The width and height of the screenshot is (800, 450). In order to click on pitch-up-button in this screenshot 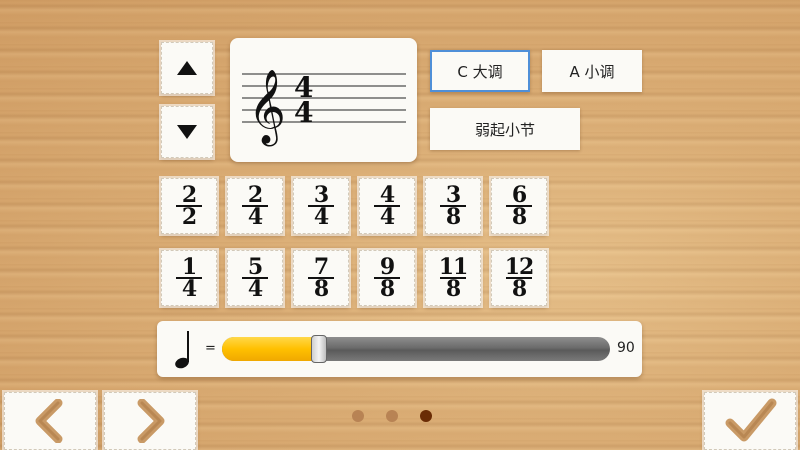, I will do `click(187, 68)`.